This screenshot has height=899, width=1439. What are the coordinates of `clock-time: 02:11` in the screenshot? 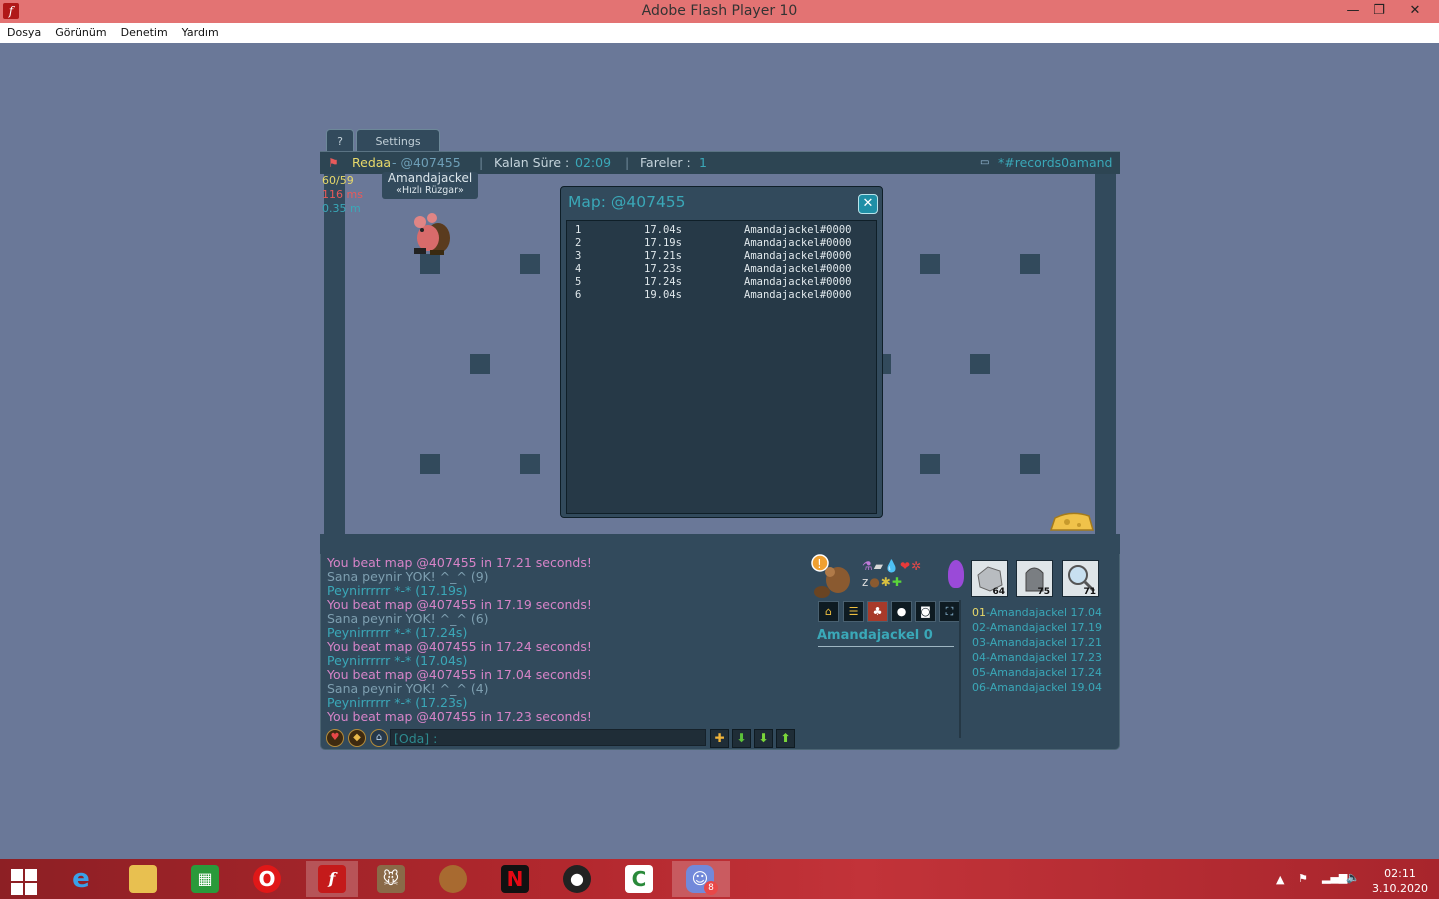 It's located at (1400, 873).